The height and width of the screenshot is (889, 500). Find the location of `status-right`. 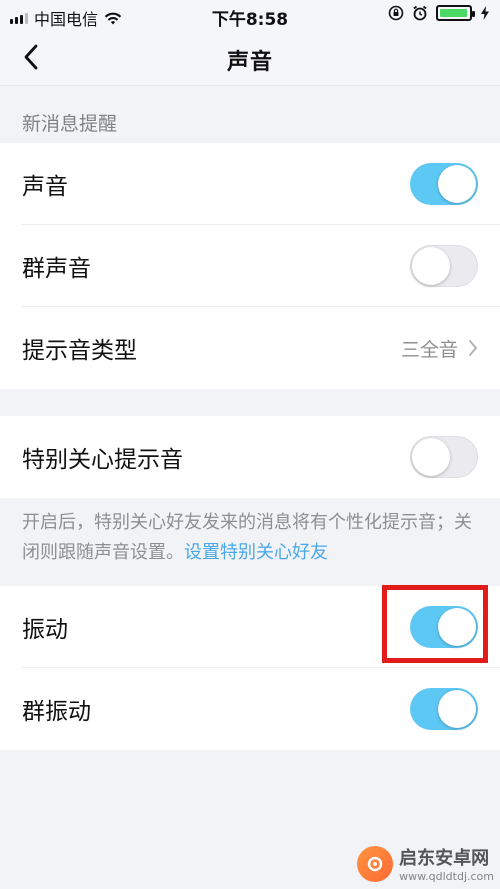

status-right is located at coordinates (439, 13).